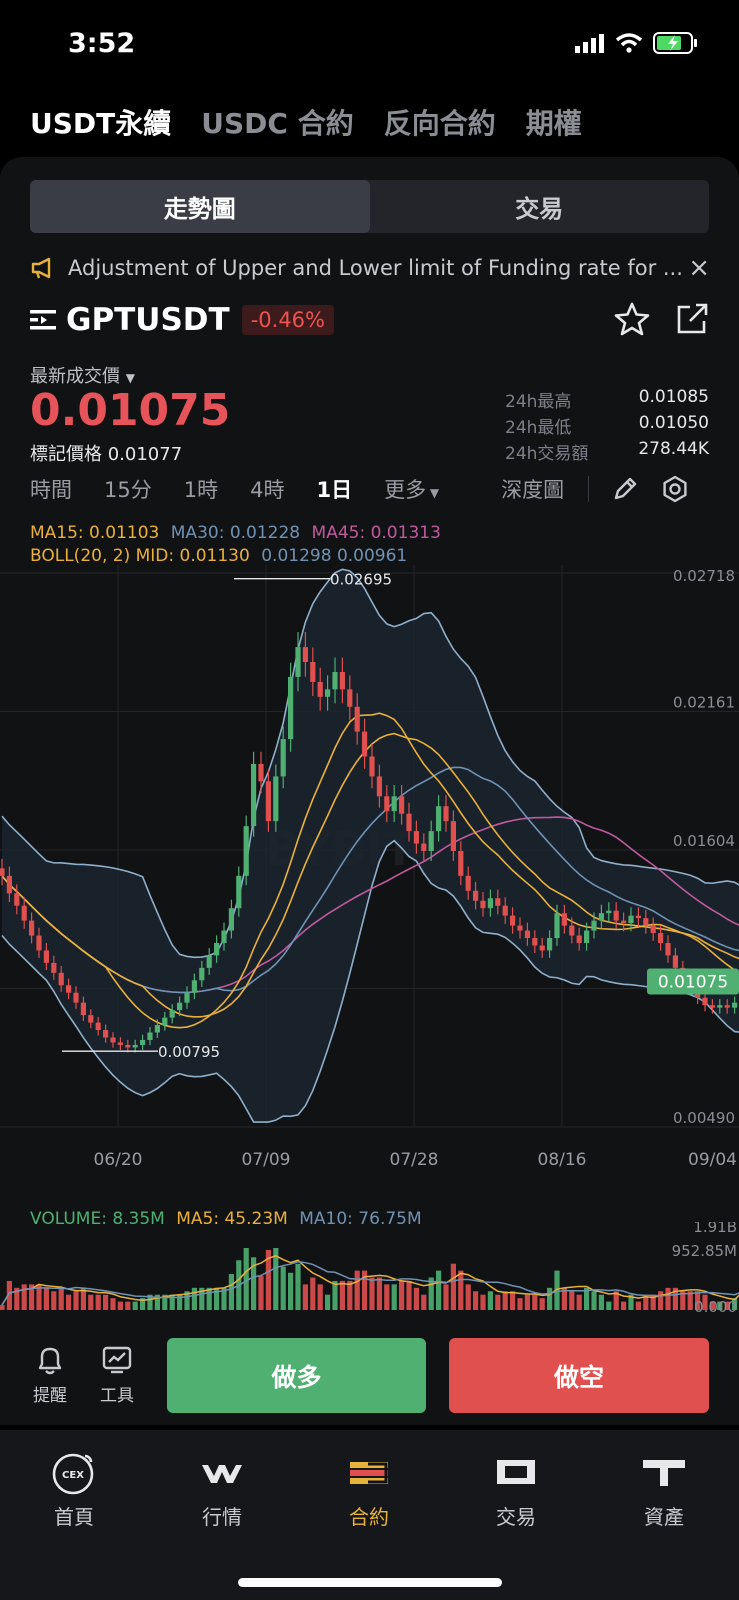 The image size is (739, 1600). I want to click on star-icon, so click(632, 319).